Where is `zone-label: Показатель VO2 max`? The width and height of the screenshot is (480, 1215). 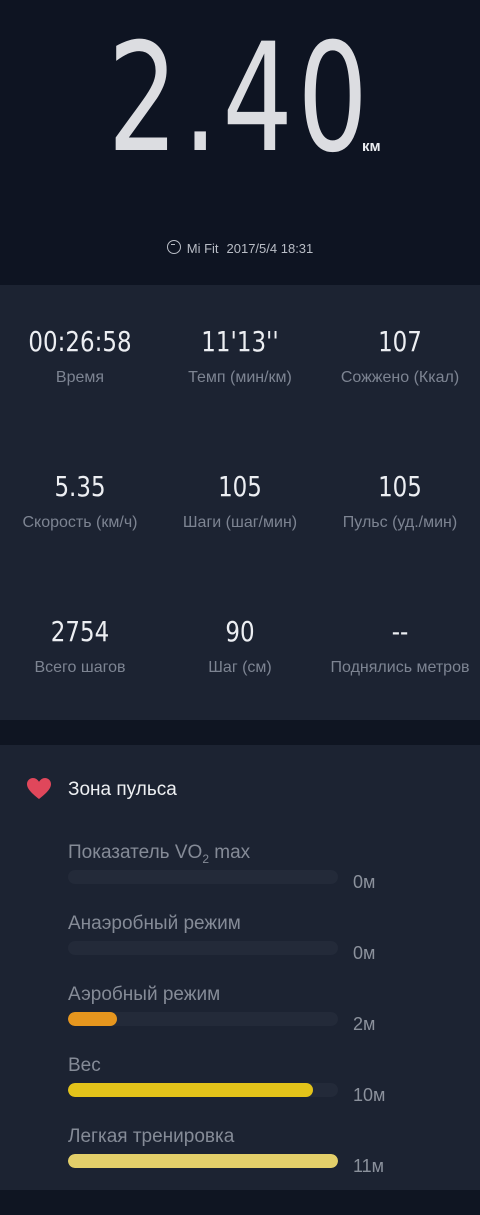 zone-label: Показатель VO2 max is located at coordinates (159, 854).